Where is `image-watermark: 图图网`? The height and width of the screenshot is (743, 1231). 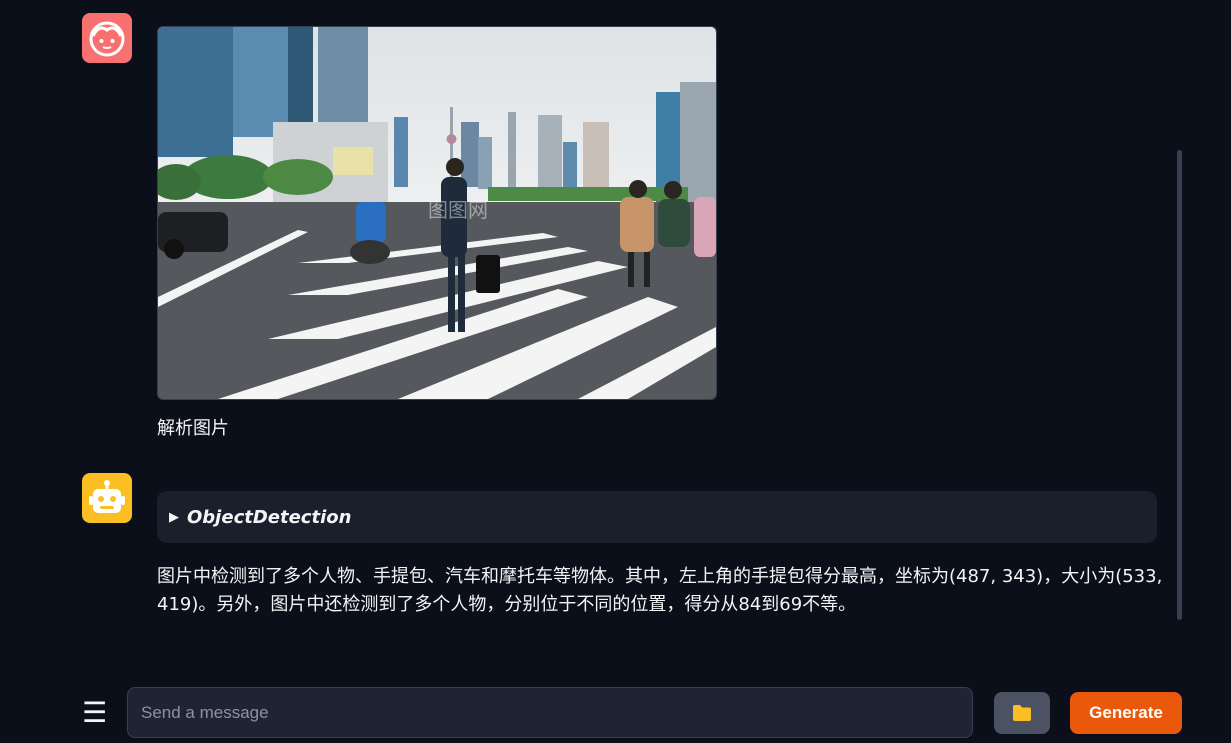
image-watermark: 图图网 is located at coordinates (458, 210).